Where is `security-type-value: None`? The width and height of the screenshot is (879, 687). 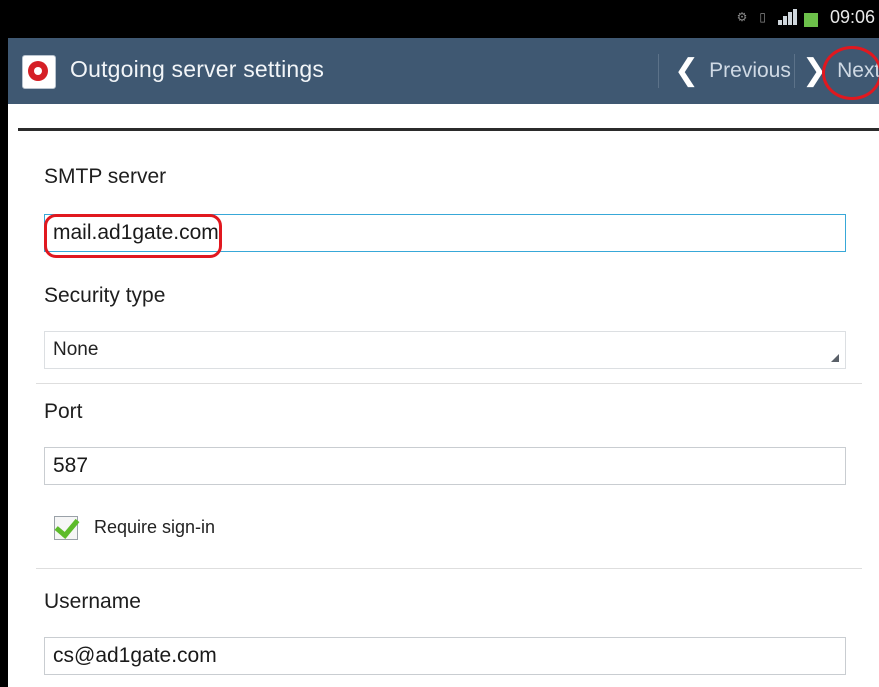 security-type-value: None is located at coordinates (76, 349).